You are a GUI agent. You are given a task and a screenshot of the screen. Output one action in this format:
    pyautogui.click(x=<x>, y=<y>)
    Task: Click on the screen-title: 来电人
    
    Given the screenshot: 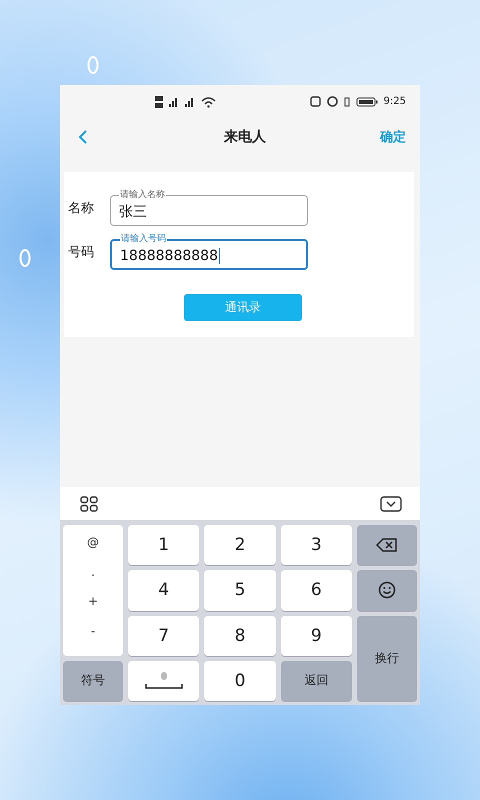 What is the action you would take?
    pyautogui.click(x=245, y=137)
    